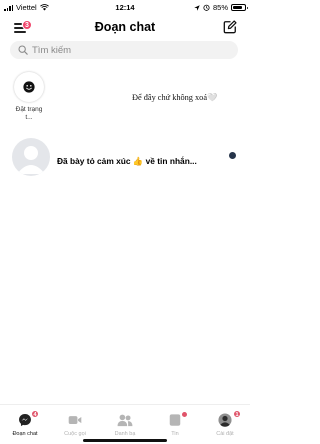 This screenshot has height=444, width=320. Describe the element at coordinates (125, 434) in the screenshot. I see `tab-label: Danh bạ` at that location.